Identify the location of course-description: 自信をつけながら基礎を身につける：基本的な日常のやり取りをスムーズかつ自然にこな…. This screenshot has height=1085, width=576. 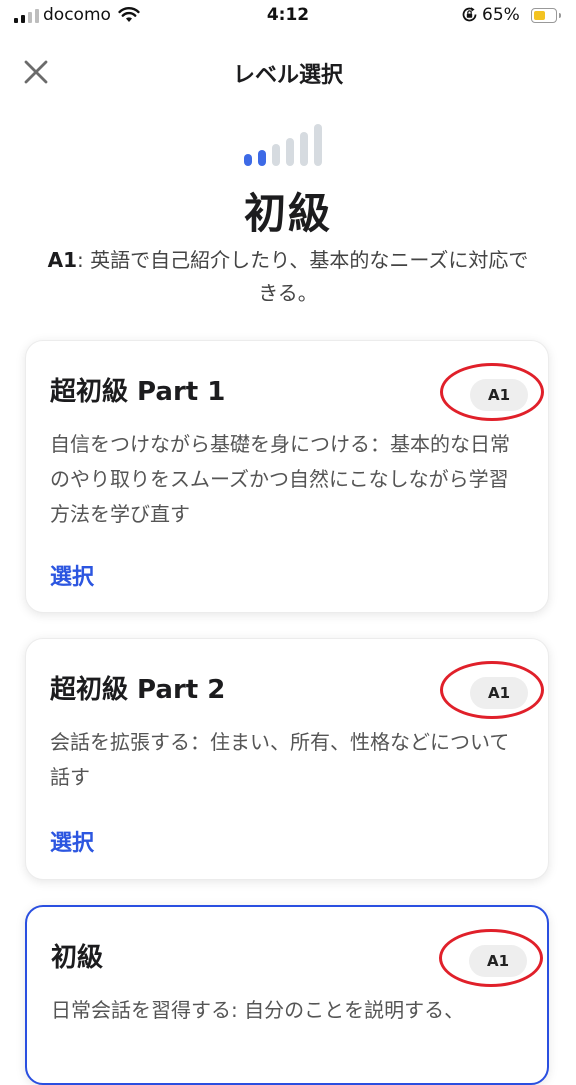
(280, 479).